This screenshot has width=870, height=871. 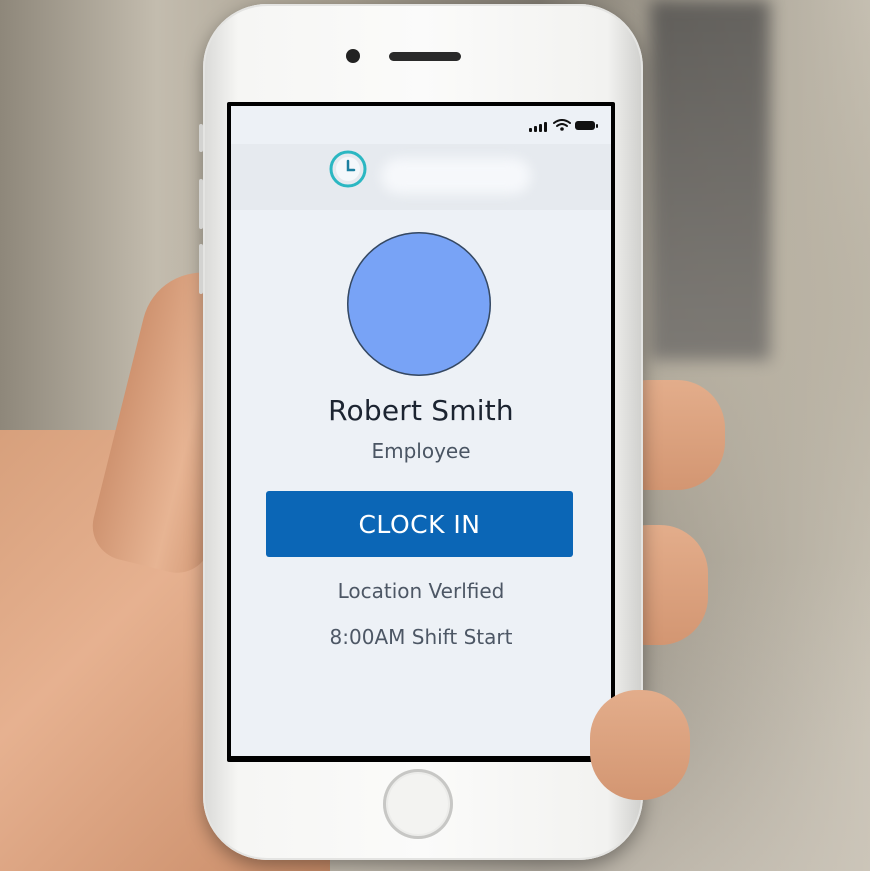 What do you see at coordinates (425, 56) in the screenshot?
I see `earpiece-speaker` at bounding box center [425, 56].